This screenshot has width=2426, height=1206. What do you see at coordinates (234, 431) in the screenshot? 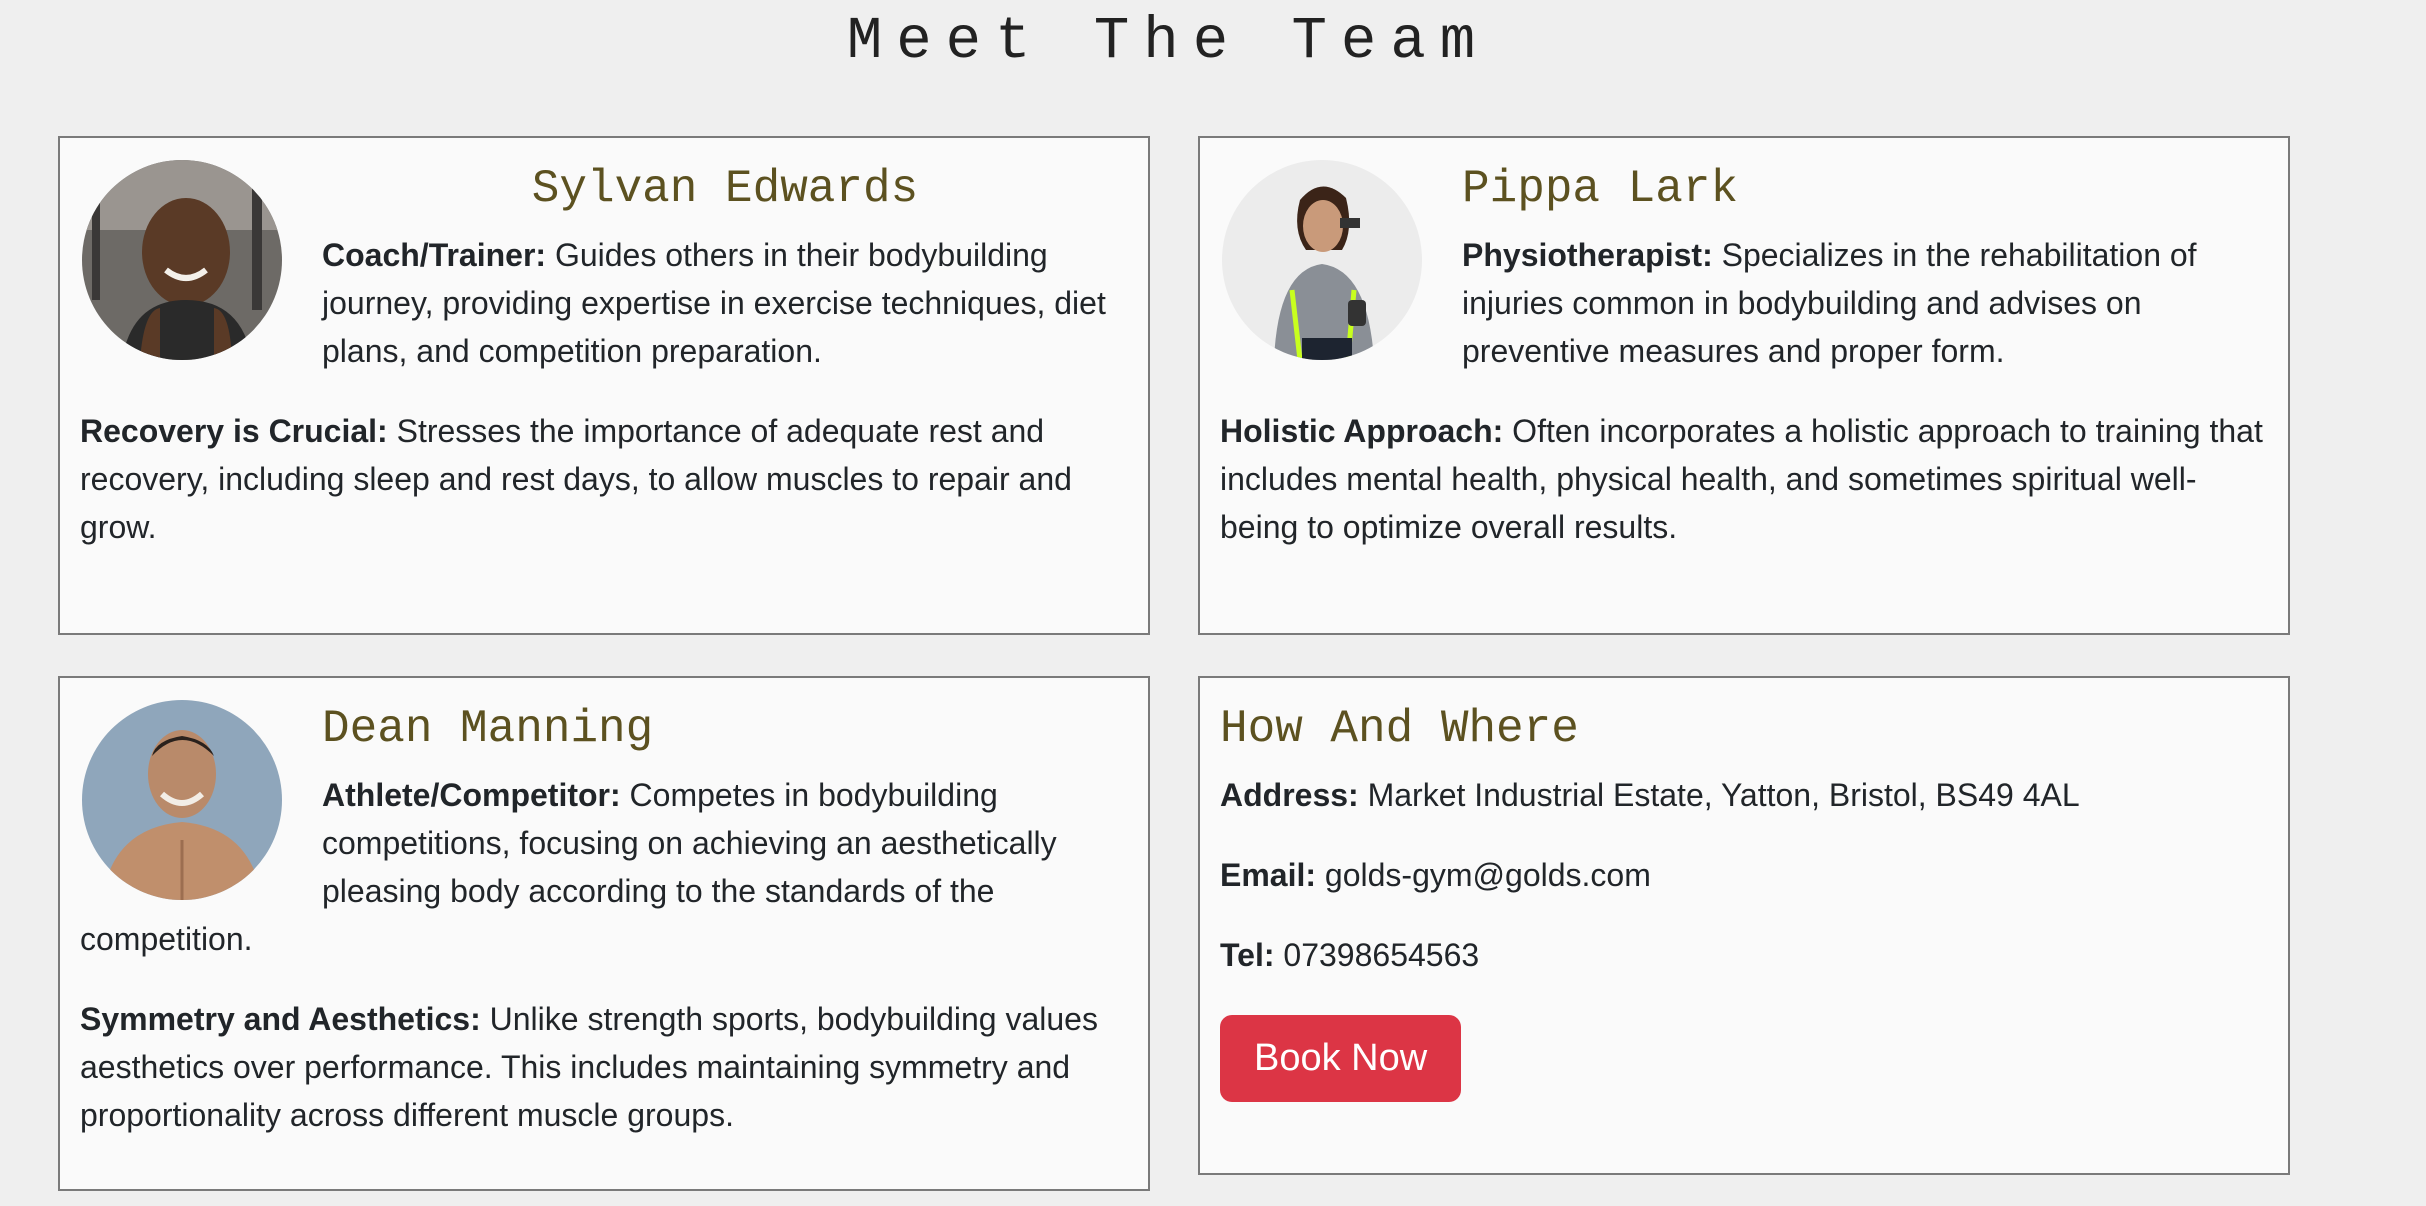
I see `point-label: Recovery is Crucial:` at bounding box center [234, 431].